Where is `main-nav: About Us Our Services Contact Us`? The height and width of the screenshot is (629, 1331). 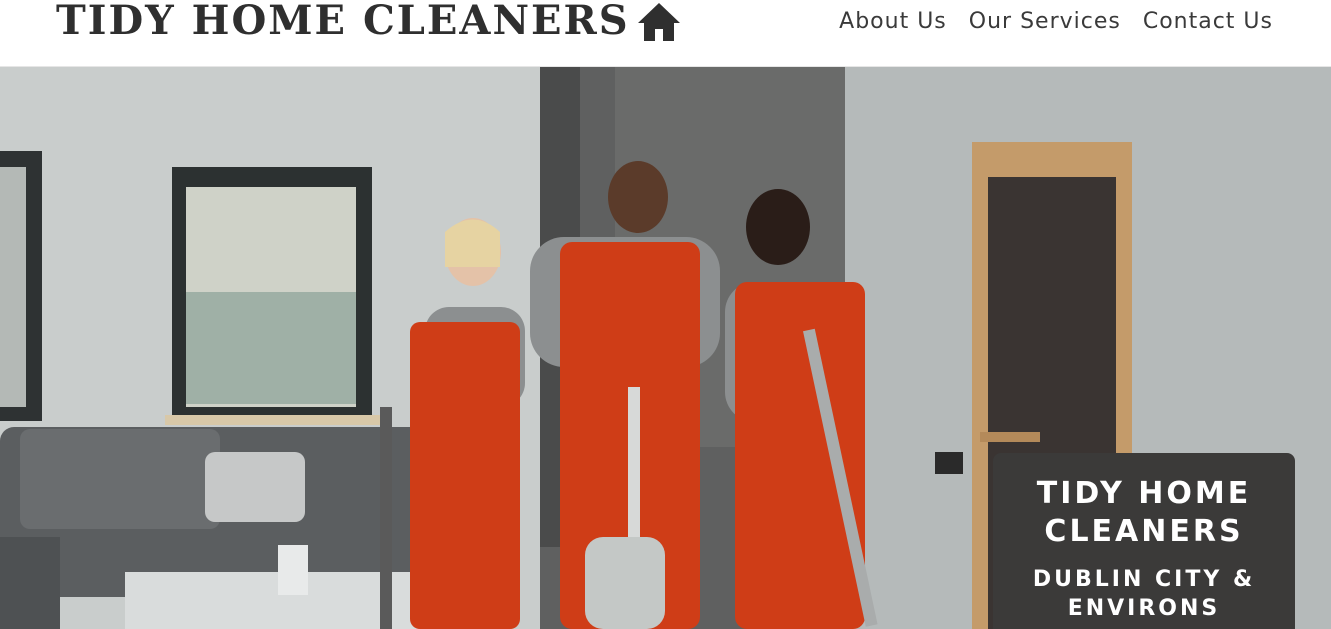
main-nav: About Us Our Services Contact Us is located at coordinates (1056, 22).